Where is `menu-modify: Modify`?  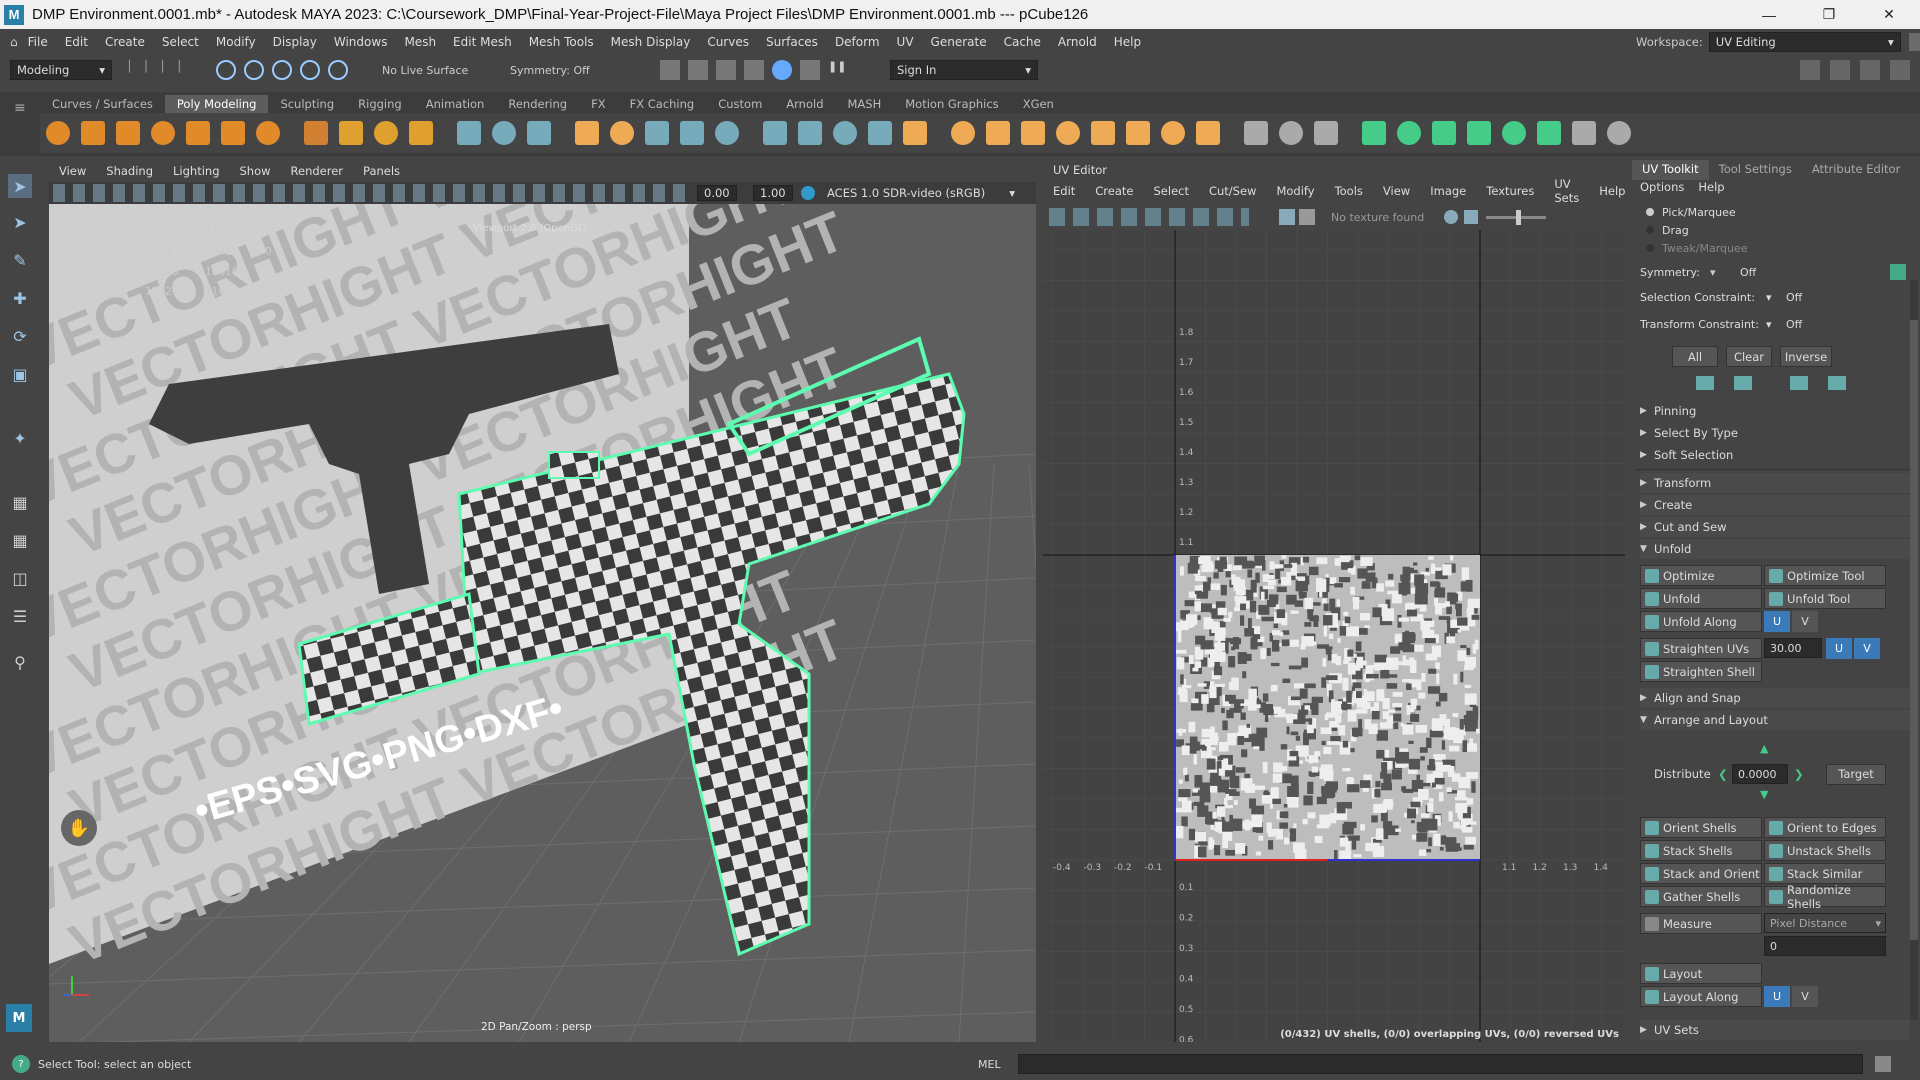
menu-modify: Modify is located at coordinates (236, 42).